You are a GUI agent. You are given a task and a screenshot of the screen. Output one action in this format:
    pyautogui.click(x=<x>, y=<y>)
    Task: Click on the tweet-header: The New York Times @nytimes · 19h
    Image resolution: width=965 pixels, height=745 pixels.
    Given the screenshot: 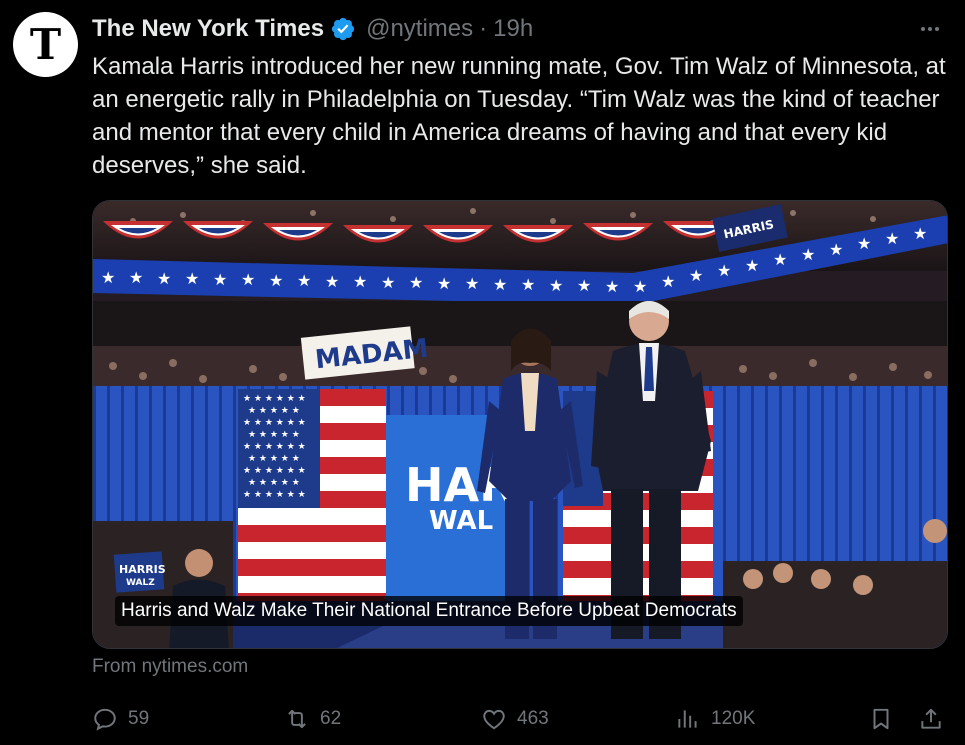 What is the action you would take?
    pyautogui.click(x=518, y=29)
    